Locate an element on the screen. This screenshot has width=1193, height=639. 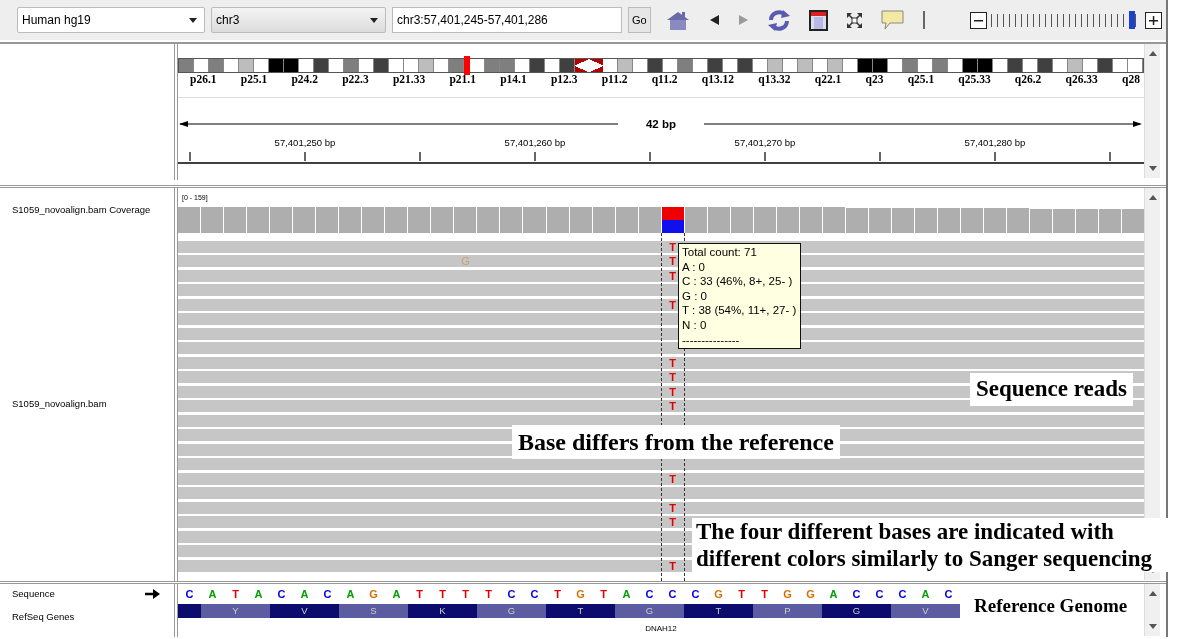
genome-dropdown: Human hg19 is located at coordinates (111, 20).